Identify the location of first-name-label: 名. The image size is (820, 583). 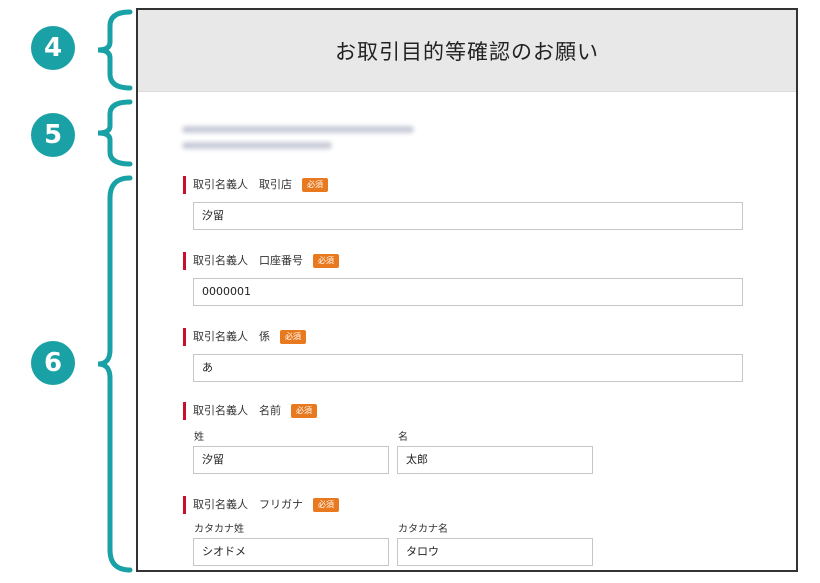
(403, 437).